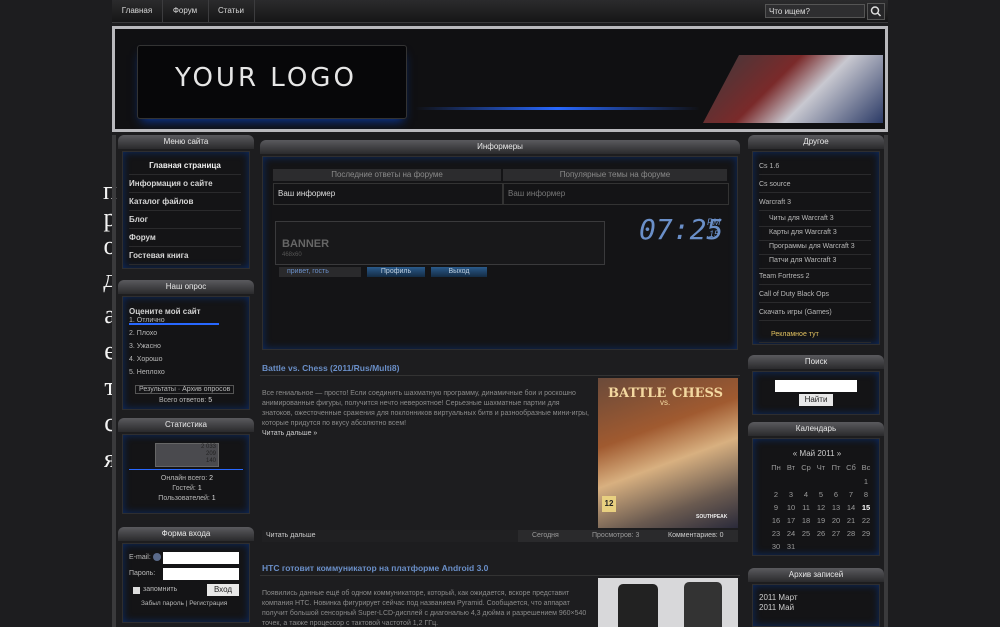 Image resolution: width=1000 pixels, height=627 pixels. I want to click on archive-item: 2011 Март, so click(778, 597).